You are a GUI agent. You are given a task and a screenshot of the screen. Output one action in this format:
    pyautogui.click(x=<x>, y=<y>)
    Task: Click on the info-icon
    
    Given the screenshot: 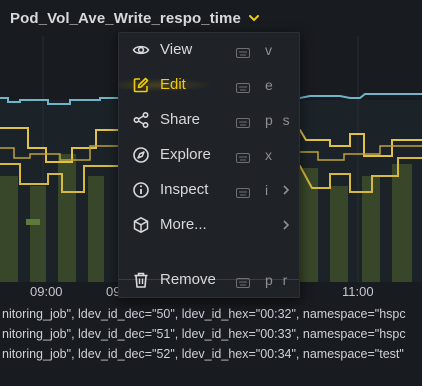 What is the action you would take?
    pyautogui.click(x=141, y=190)
    